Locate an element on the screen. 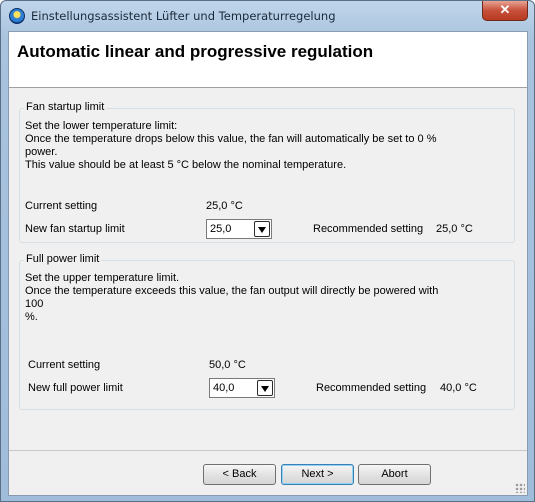 The width and height of the screenshot is (535, 502). close-button: ✕ is located at coordinates (505, 11).